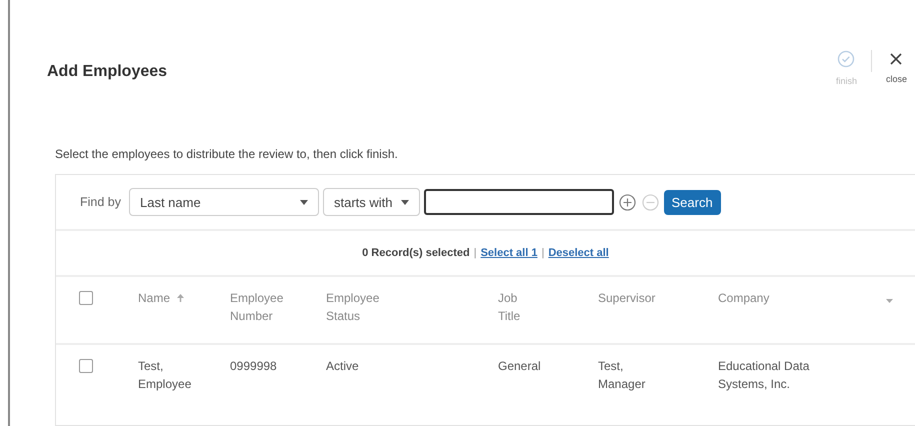  I want to click on table-cell-text: General, so click(518, 366).